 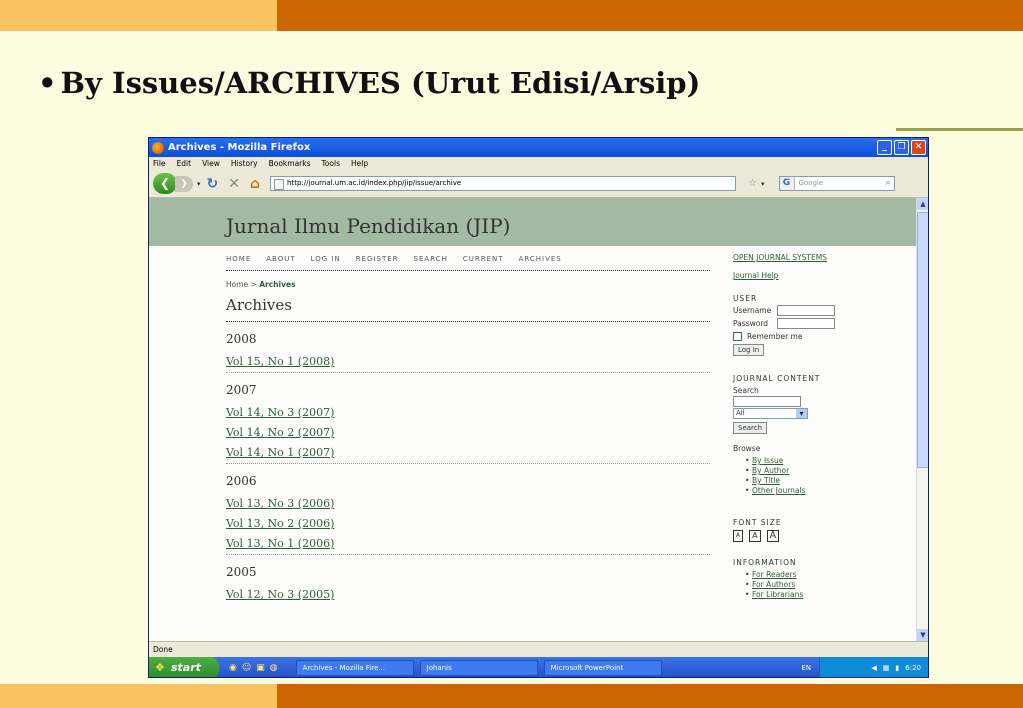 I want to click on home-icon: ⌂, so click(x=255, y=184).